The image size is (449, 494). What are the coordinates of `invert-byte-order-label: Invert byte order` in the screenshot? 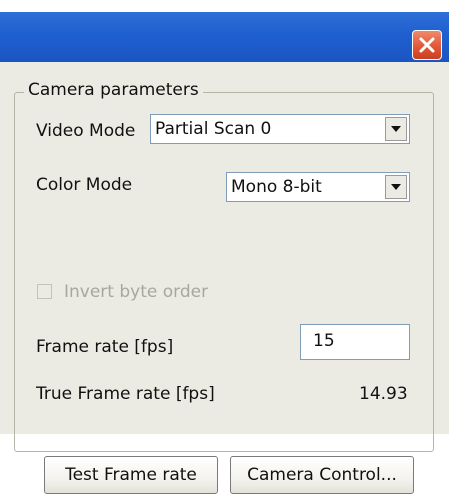 It's located at (136, 292).